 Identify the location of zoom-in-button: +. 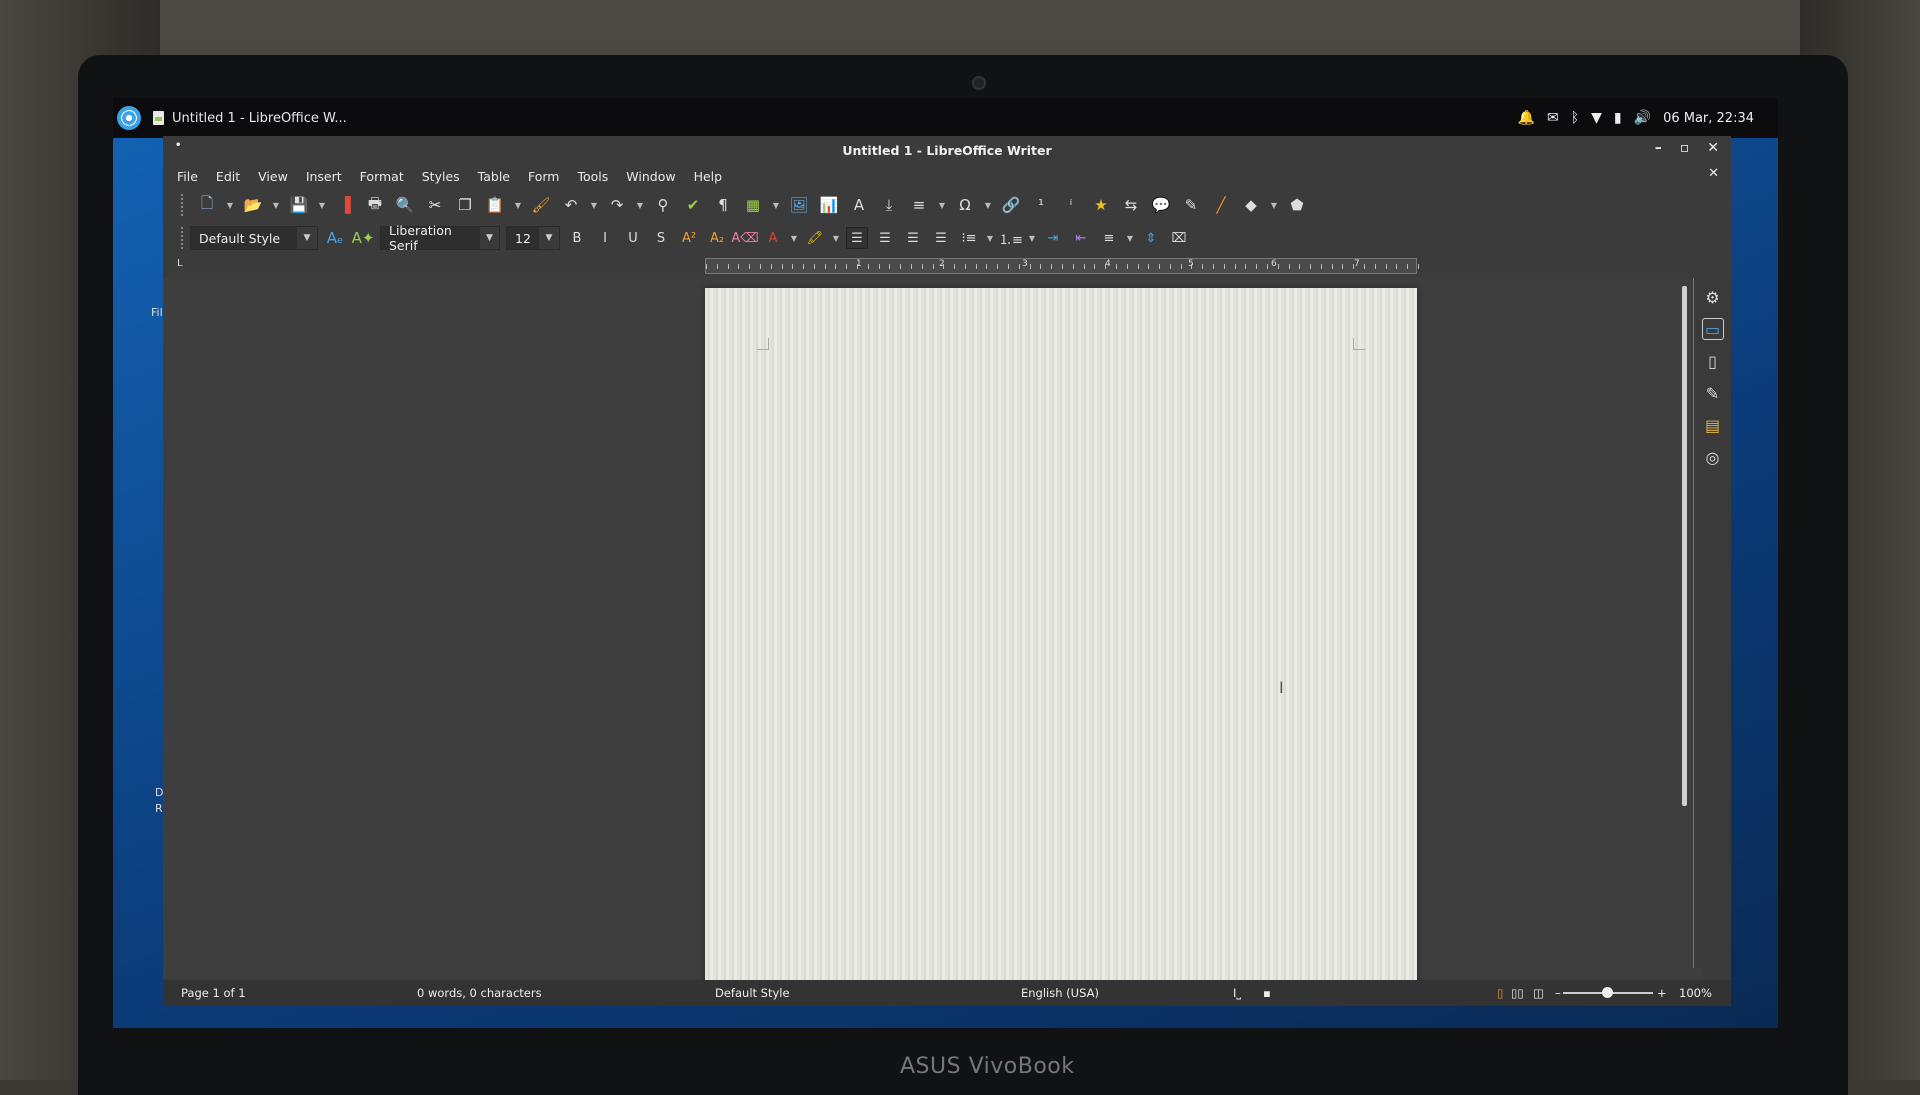
(1662, 993).